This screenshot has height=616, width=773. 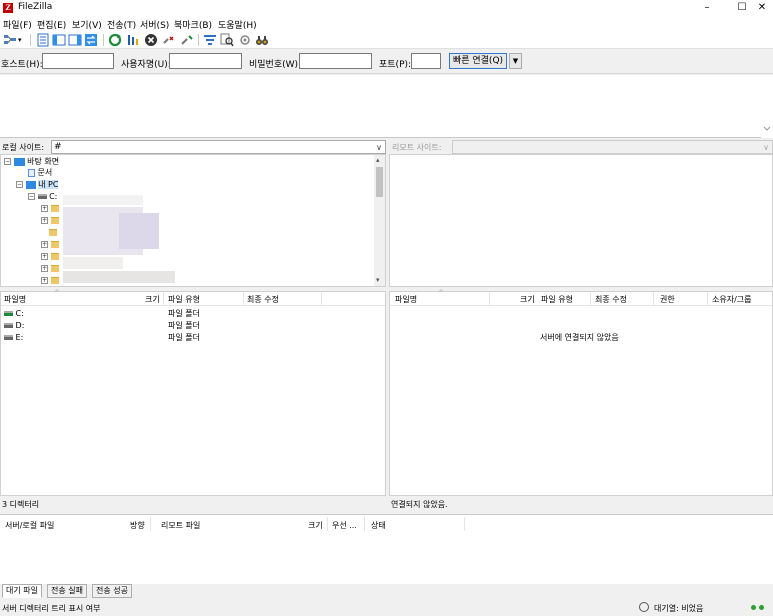 I want to click on sync-browsing-icon, so click(x=245, y=40).